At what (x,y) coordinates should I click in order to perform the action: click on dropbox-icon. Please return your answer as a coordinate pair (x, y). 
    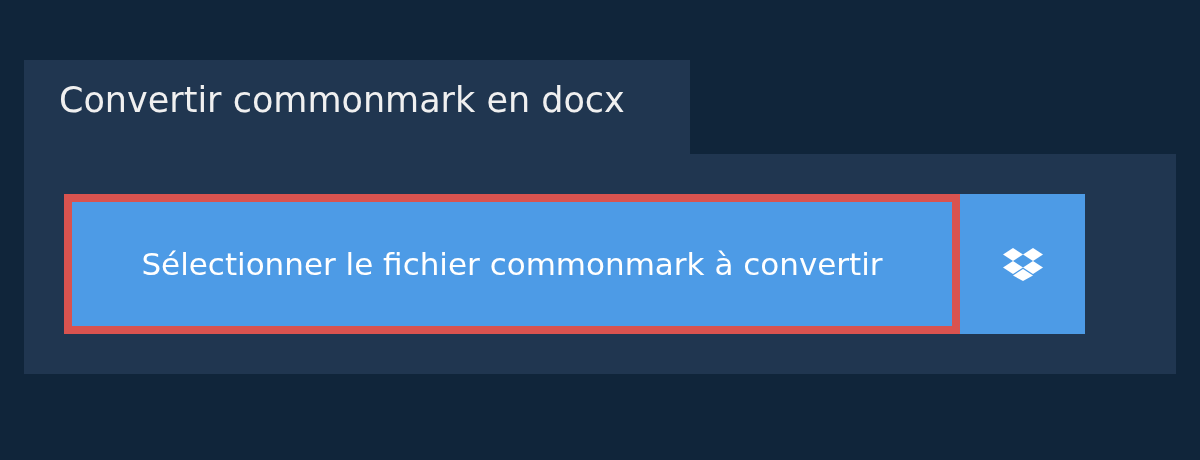
    Looking at the image, I should click on (1022, 264).